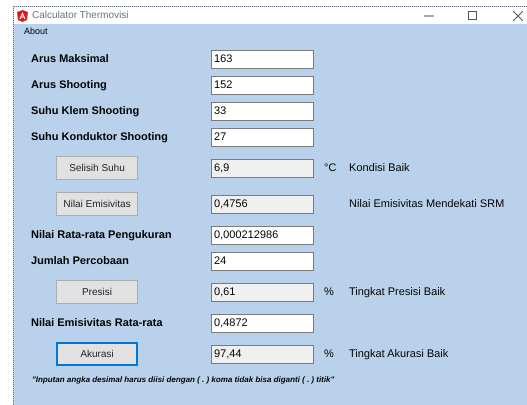 This screenshot has width=527, height=405. Describe the element at coordinates (398, 354) in the screenshot. I see `status-text: Tingkat Akurasi Baik` at that location.